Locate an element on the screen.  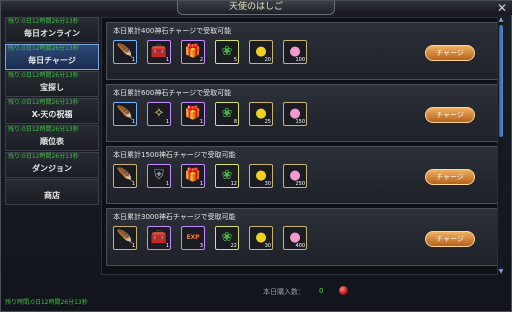
tier-panel: 本日累計400神石チャージで受取可能 🪶 1 🧰 1 🎁 2 ❀ 5 ● 20 ● 100 チャージ is located at coordinates (303, 51).